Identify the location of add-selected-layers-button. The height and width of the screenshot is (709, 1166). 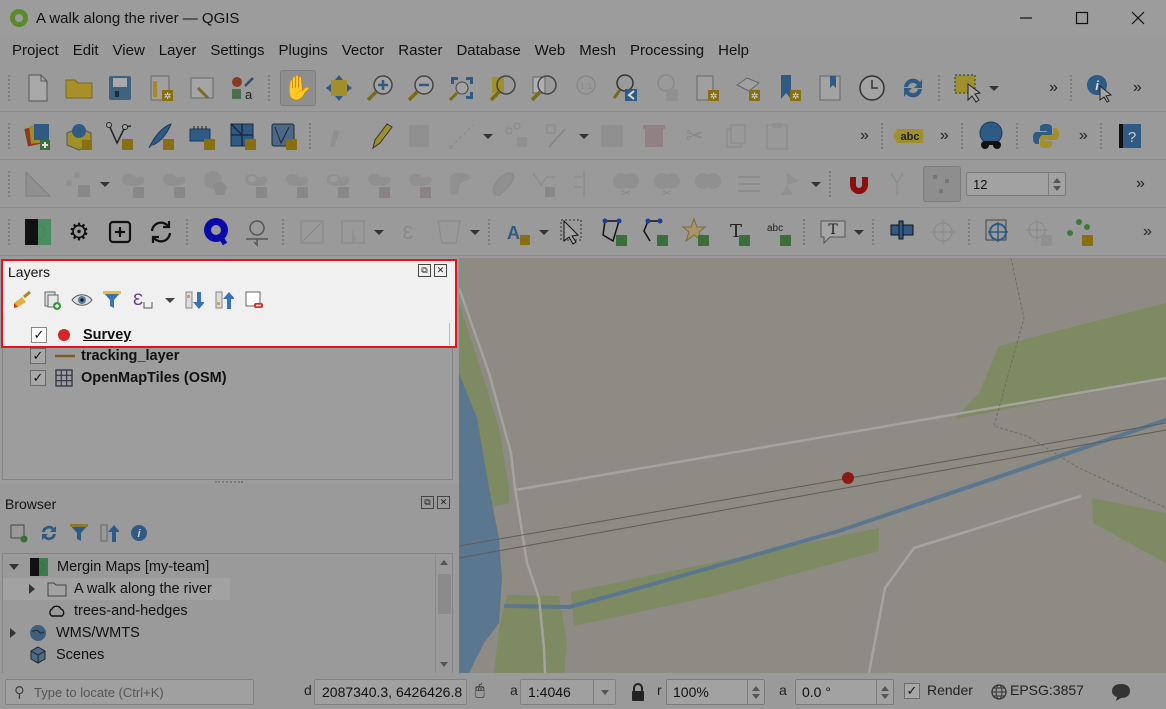
(19, 533).